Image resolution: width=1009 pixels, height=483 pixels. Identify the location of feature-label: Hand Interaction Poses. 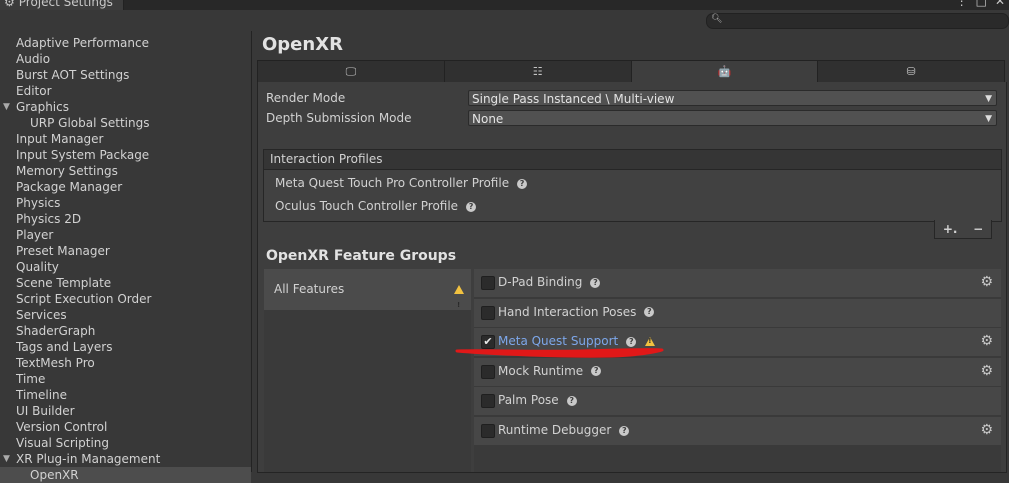
(567, 311).